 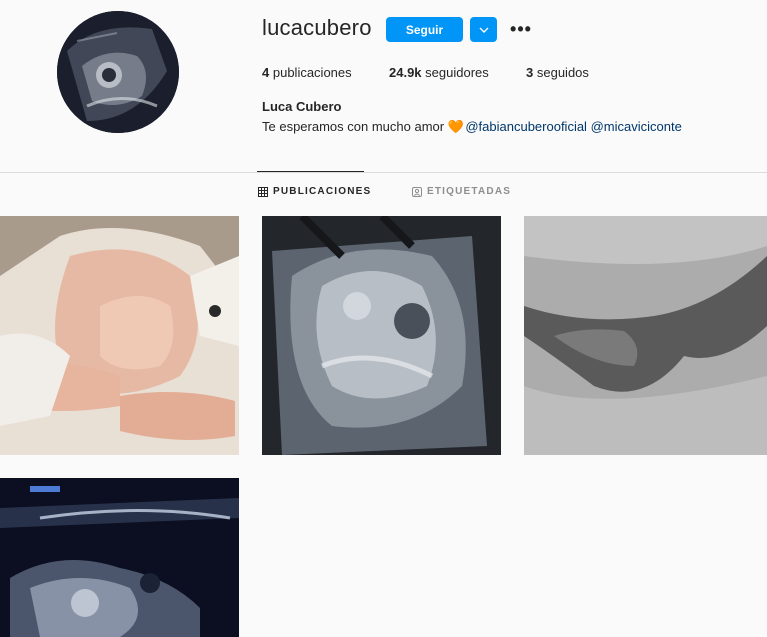 What do you see at coordinates (317, 27) in the screenshot?
I see `profile-username: lucacubero` at bounding box center [317, 27].